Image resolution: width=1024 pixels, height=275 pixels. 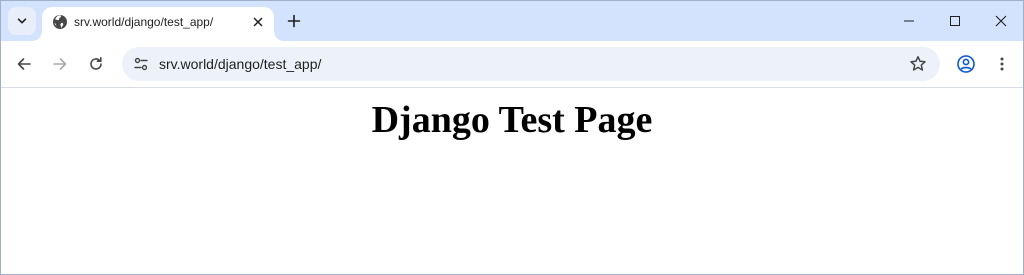 I want to click on reload-icon, so click(x=96, y=63).